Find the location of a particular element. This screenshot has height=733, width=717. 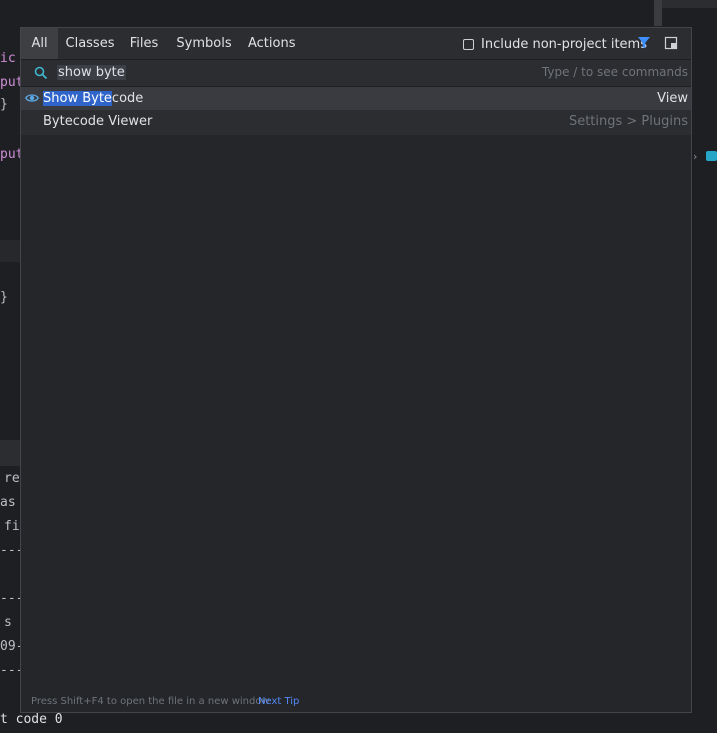

search-icon is located at coordinates (41, 73).